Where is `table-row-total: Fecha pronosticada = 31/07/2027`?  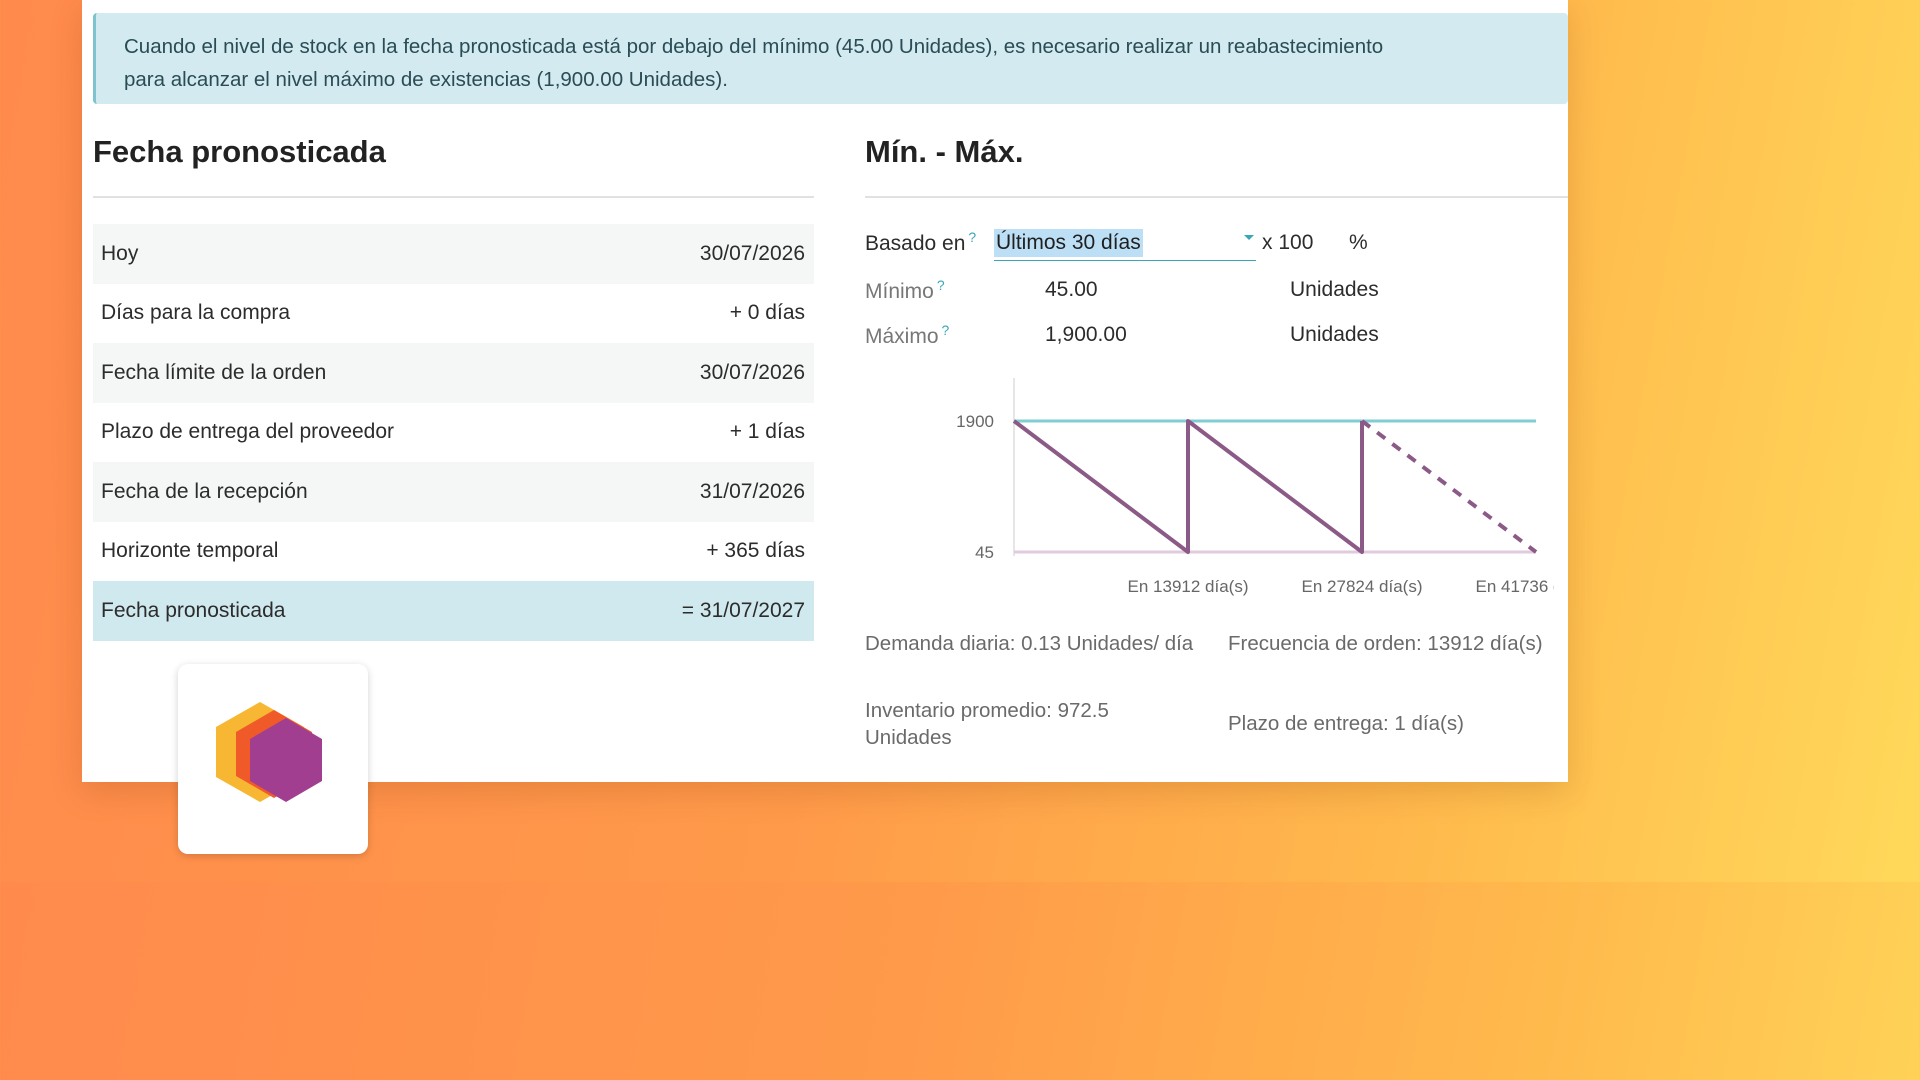 table-row-total: Fecha pronosticada = 31/07/2027 is located at coordinates (453, 611).